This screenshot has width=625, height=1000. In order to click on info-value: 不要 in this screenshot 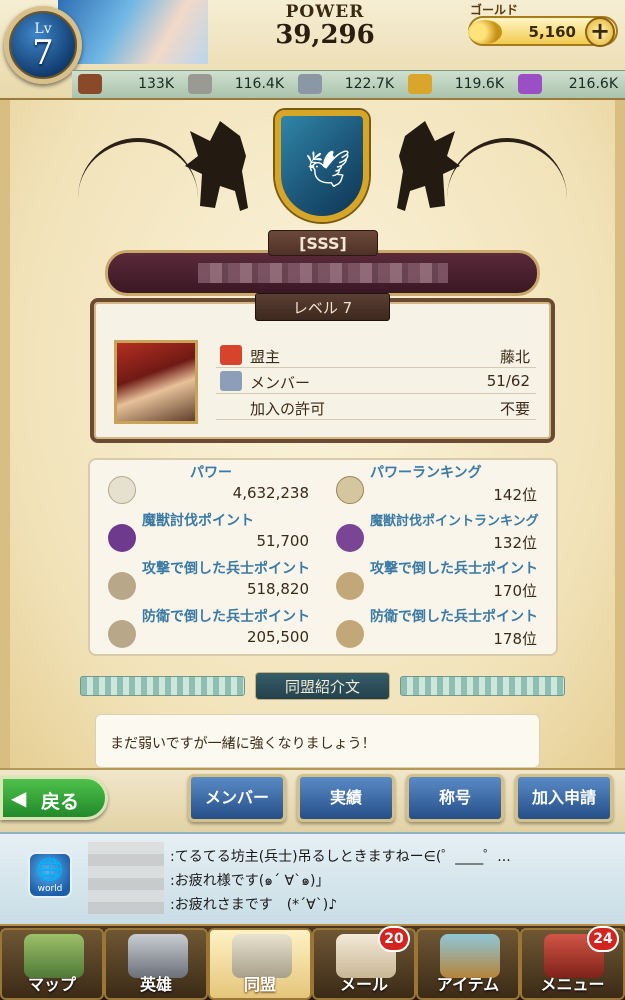, I will do `click(514, 409)`.